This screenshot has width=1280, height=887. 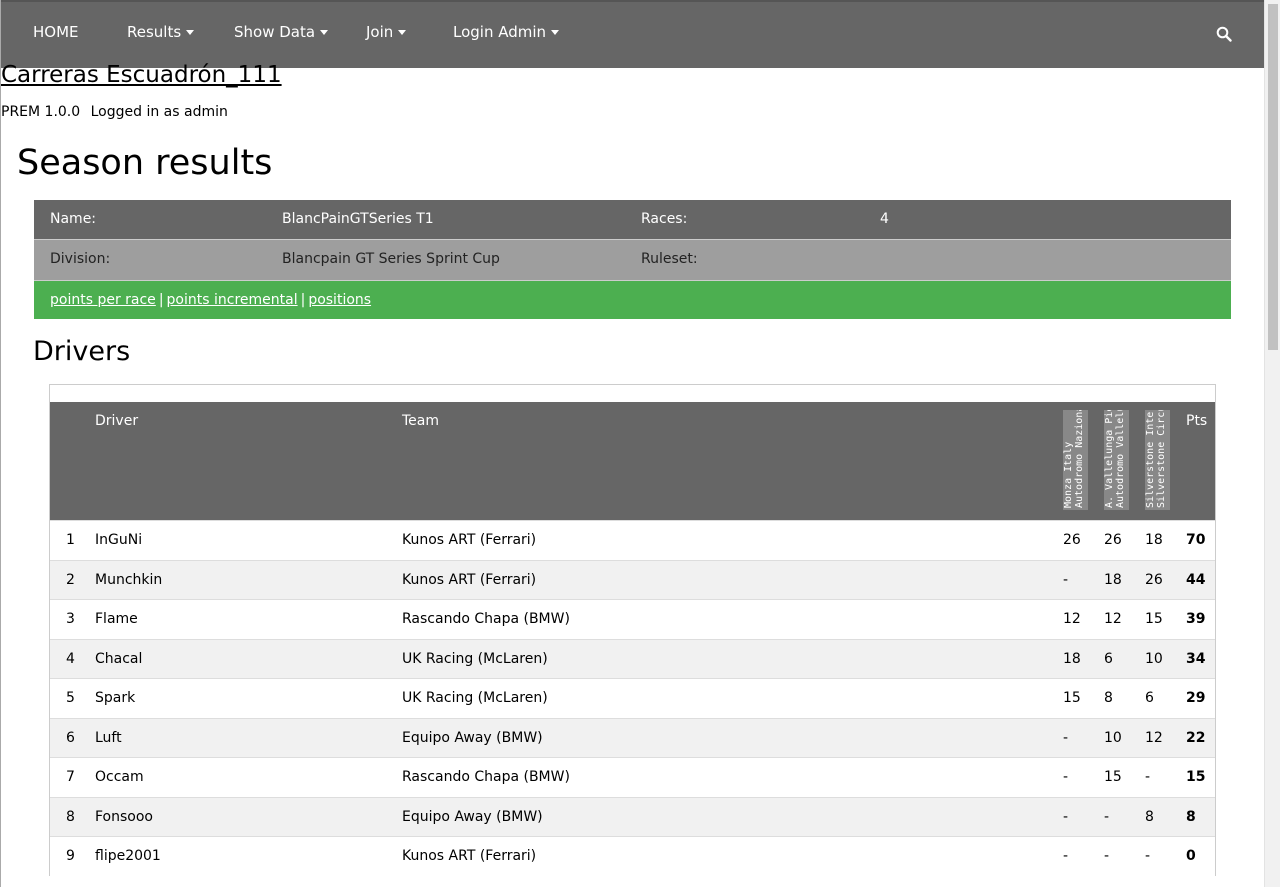 What do you see at coordinates (421, 421) in the screenshot?
I see `team-column-header: Team` at bounding box center [421, 421].